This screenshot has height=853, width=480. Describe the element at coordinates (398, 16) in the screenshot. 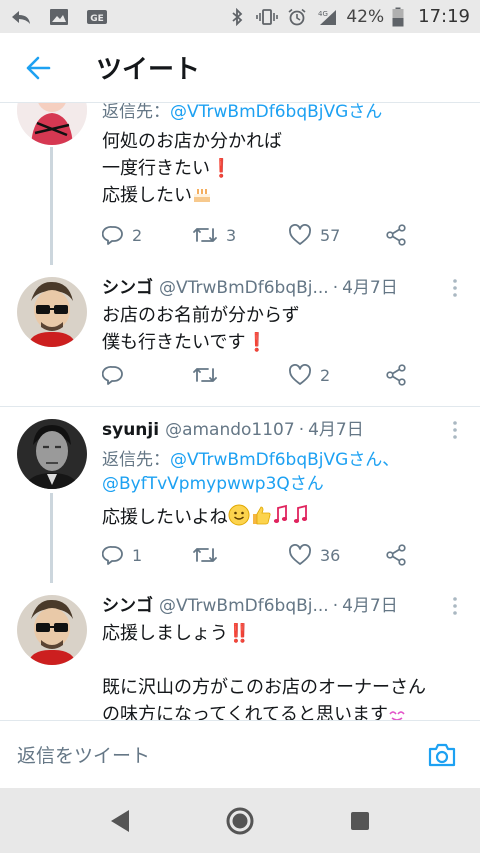

I see `battery-icon` at that location.